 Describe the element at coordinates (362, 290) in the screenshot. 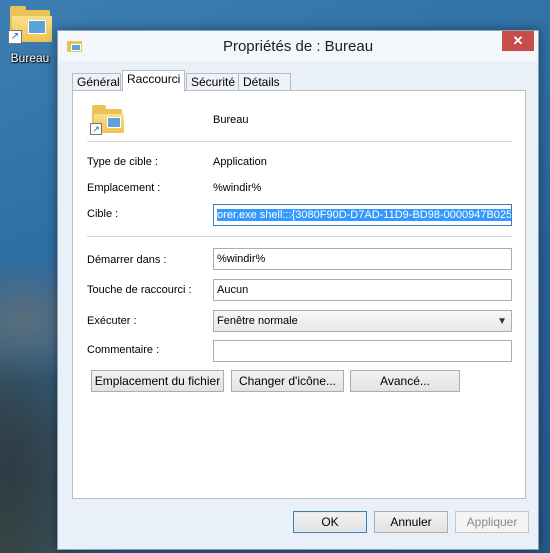

I see `hotkey-field: Aucun` at that location.